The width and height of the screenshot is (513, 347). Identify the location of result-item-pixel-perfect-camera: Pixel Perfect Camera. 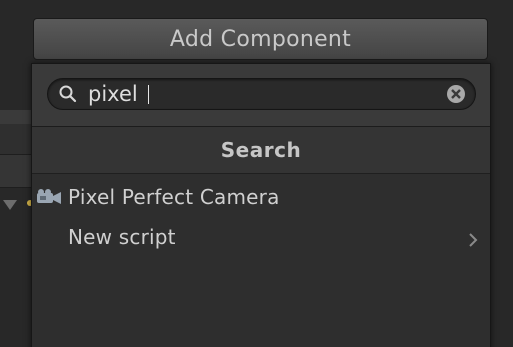
(261, 197).